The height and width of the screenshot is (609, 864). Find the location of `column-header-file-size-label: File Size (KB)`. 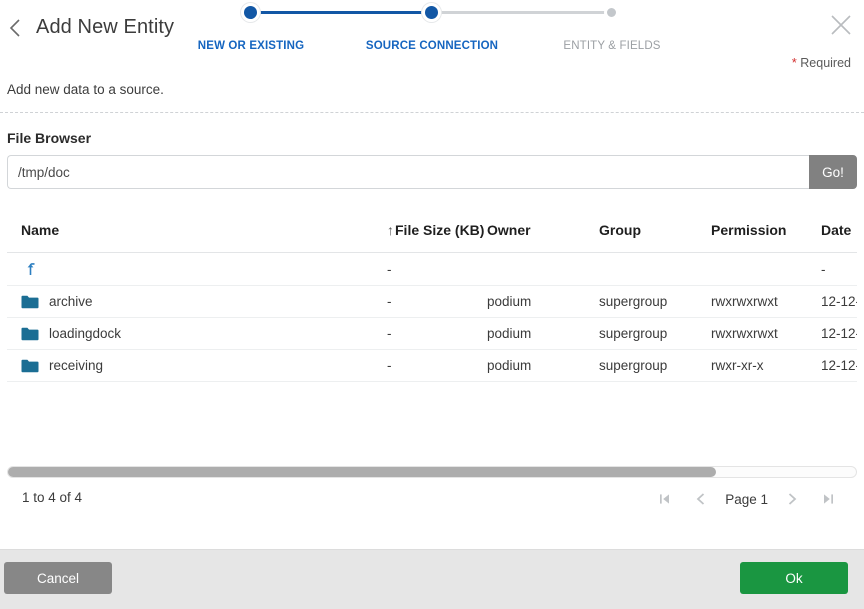

column-header-file-size-label: File Size (KB) is located at coordinates (440, 230).